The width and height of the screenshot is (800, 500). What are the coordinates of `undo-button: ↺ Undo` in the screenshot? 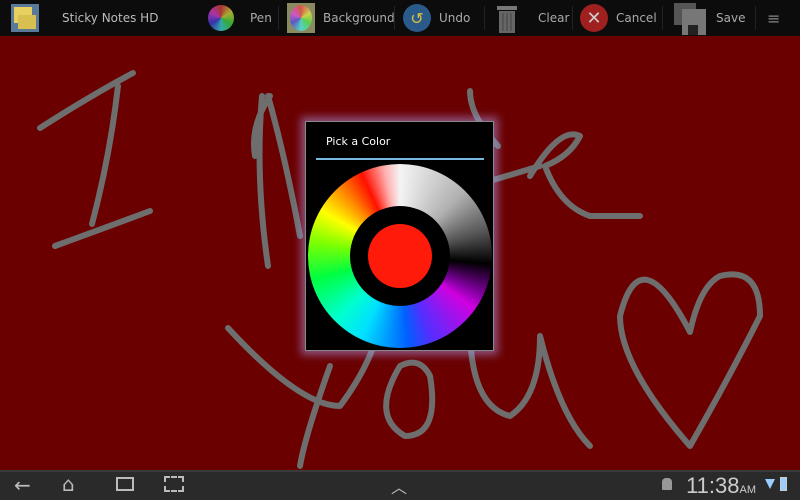 It's located at (436, 18).